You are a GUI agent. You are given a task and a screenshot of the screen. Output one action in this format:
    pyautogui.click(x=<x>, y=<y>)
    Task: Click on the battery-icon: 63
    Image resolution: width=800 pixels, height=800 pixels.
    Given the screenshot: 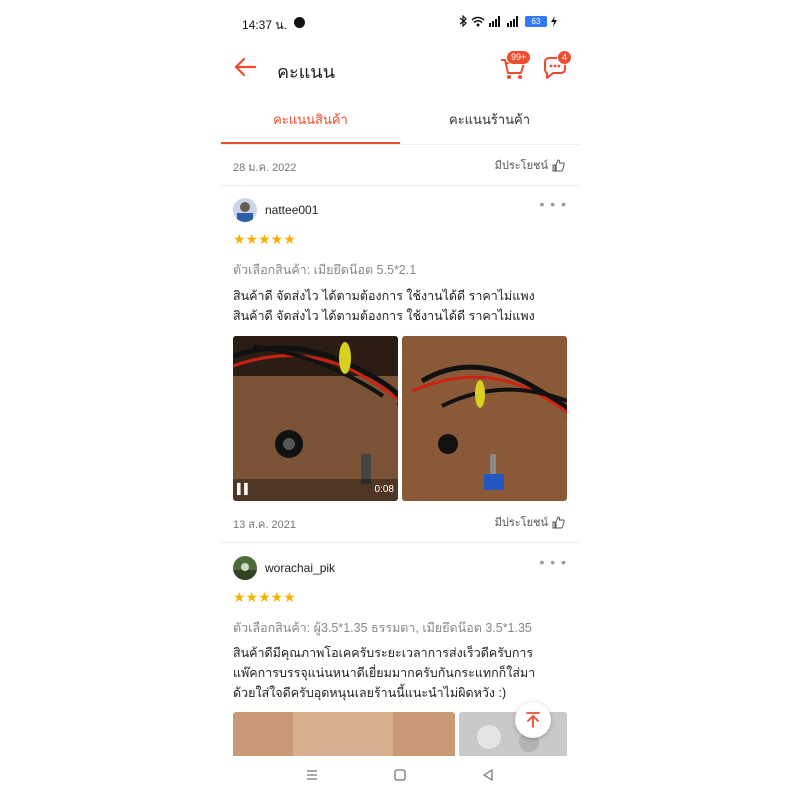 What is the action you would take?
    pyautogui.click(x=536, y=21)
    